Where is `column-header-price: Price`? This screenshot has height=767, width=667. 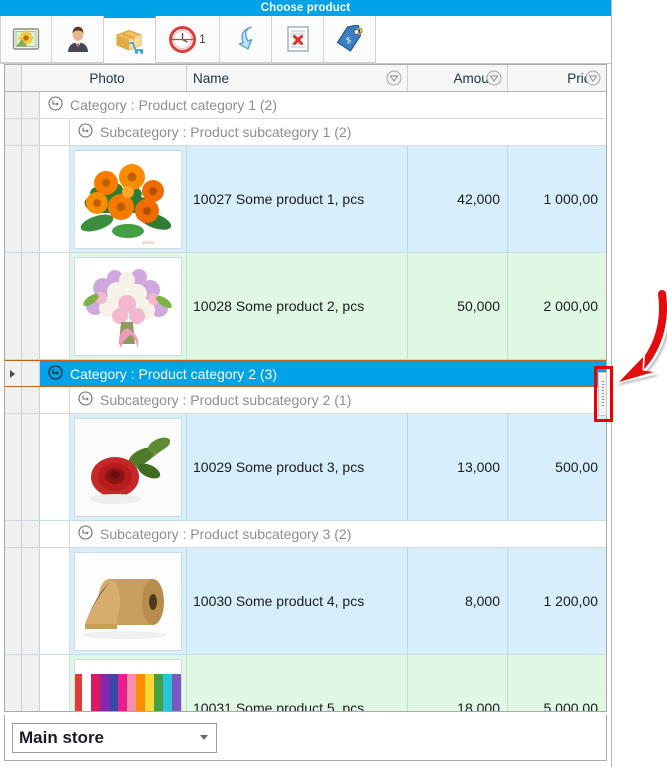
column-header-price: Price is located at coordinates (557, 78).